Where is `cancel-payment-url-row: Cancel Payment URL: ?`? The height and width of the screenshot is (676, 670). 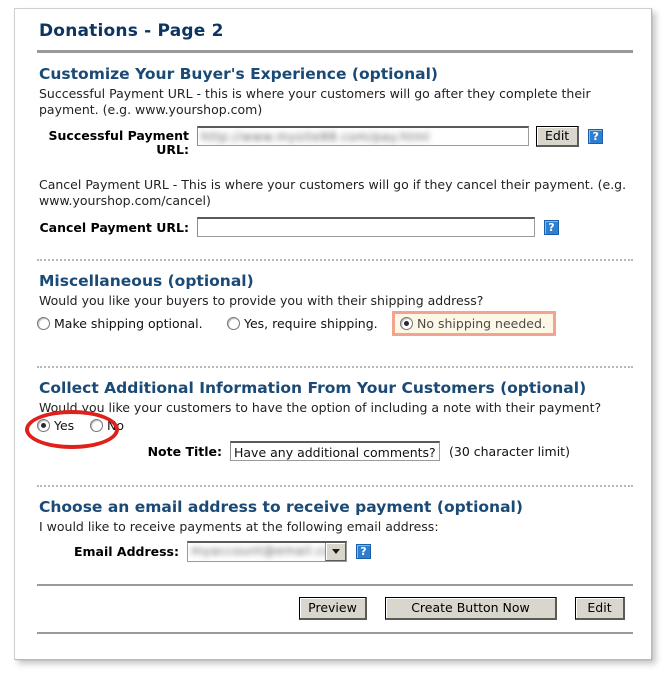
cancel-payment-url-row: Cancel Payment URL: ? is located at coordinates (335, 227).